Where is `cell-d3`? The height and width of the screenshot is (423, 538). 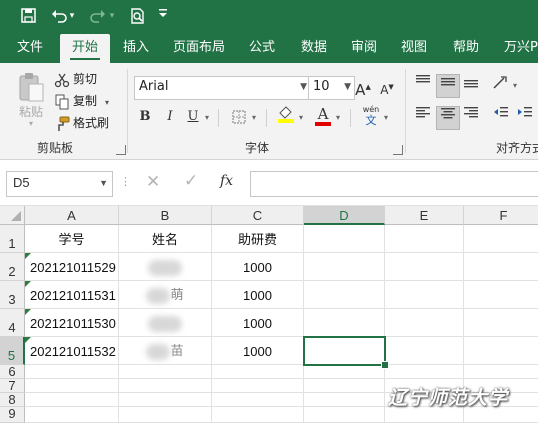 cell-d3 is located at coordinates (344, 295).